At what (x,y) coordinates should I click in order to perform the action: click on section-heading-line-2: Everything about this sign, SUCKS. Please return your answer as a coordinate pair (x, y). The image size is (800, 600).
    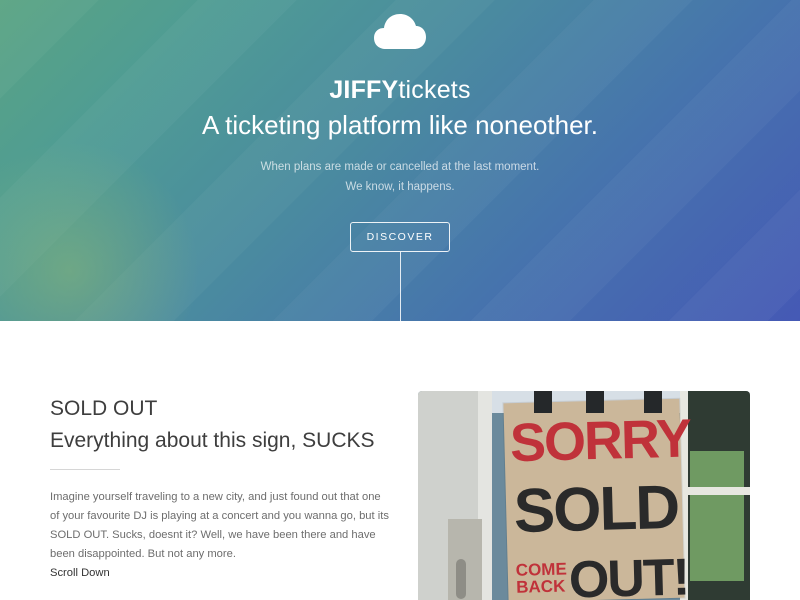
    Looking at the image, I should click on (212, 440).